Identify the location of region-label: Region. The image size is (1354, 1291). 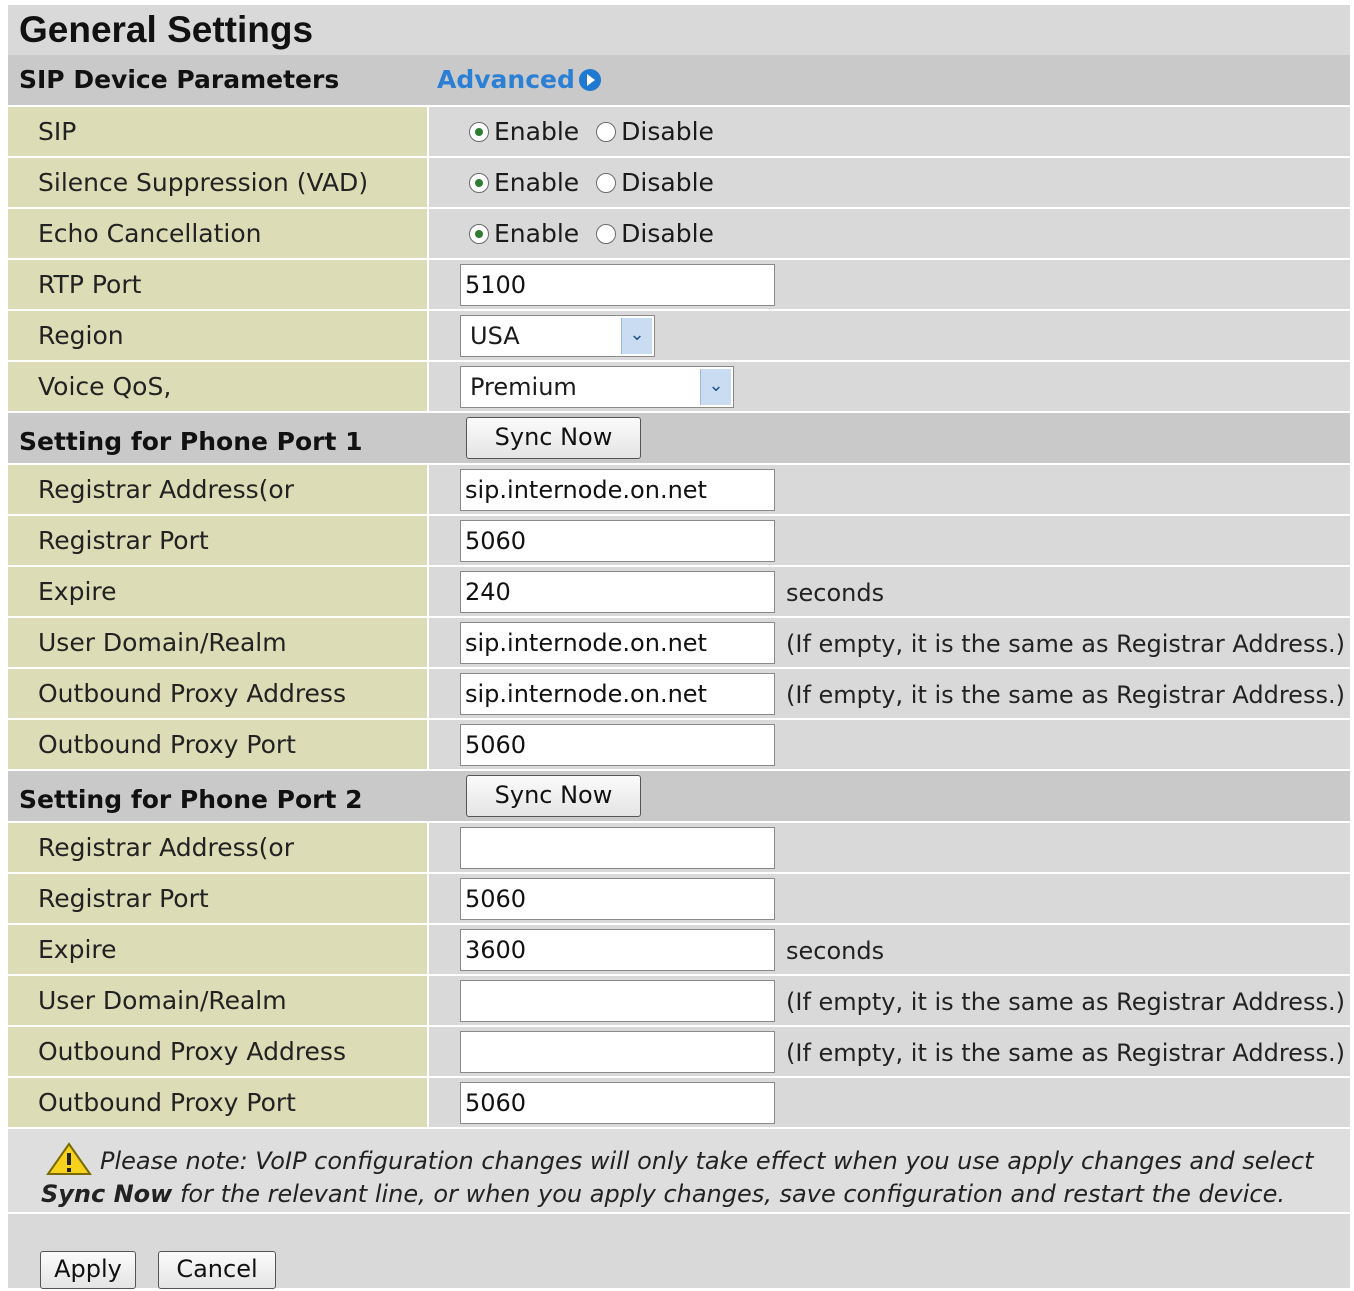
(218, 335).